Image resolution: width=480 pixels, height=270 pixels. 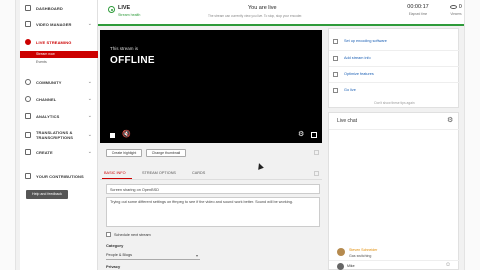 What do you see at coordinates (351, 266) in the screenshot?
I see `chat-user-name: Mike` at bounding box center [351, 266].